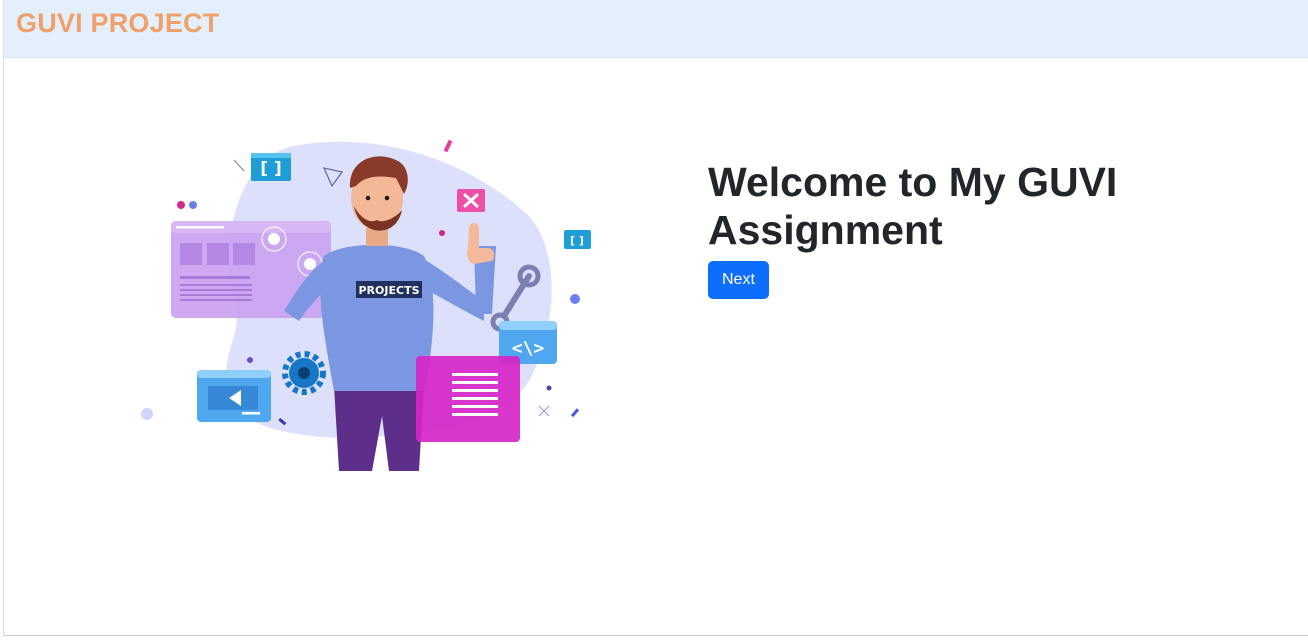  I want to click on hero-section: Welcome to My GUVI Assignment Next, so click(968, 228).